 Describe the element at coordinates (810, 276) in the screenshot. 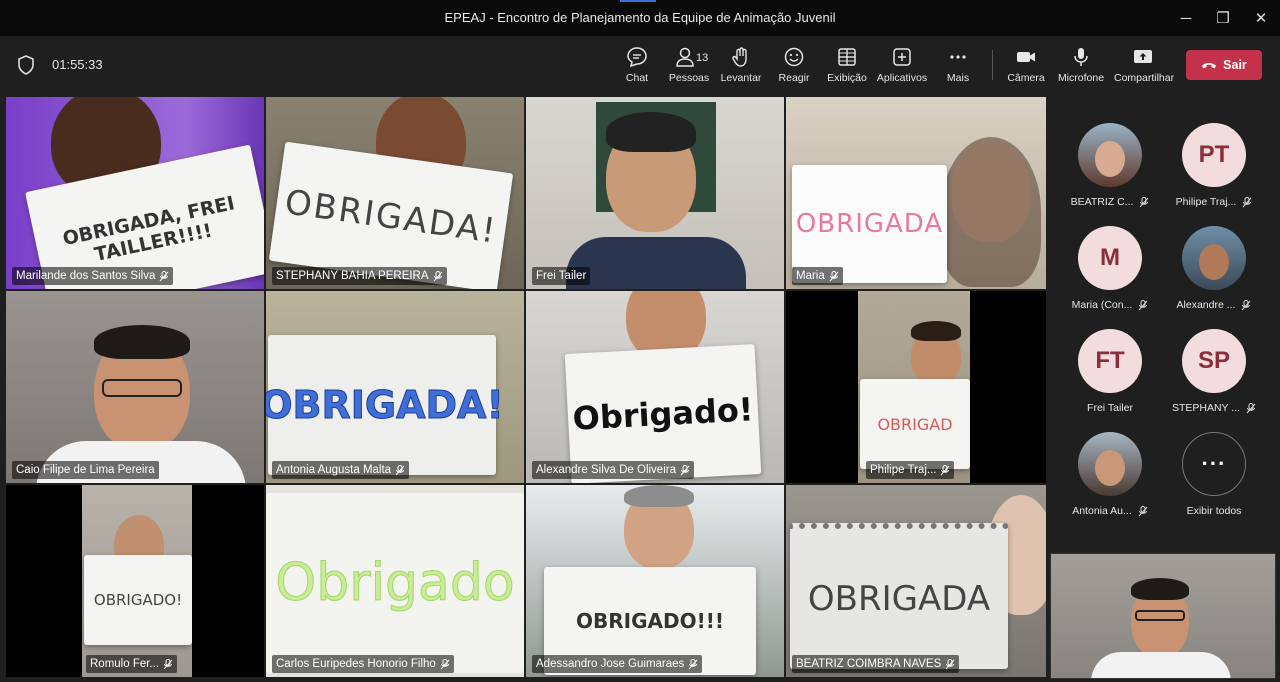

I see `participant-name: Maria` at that location.